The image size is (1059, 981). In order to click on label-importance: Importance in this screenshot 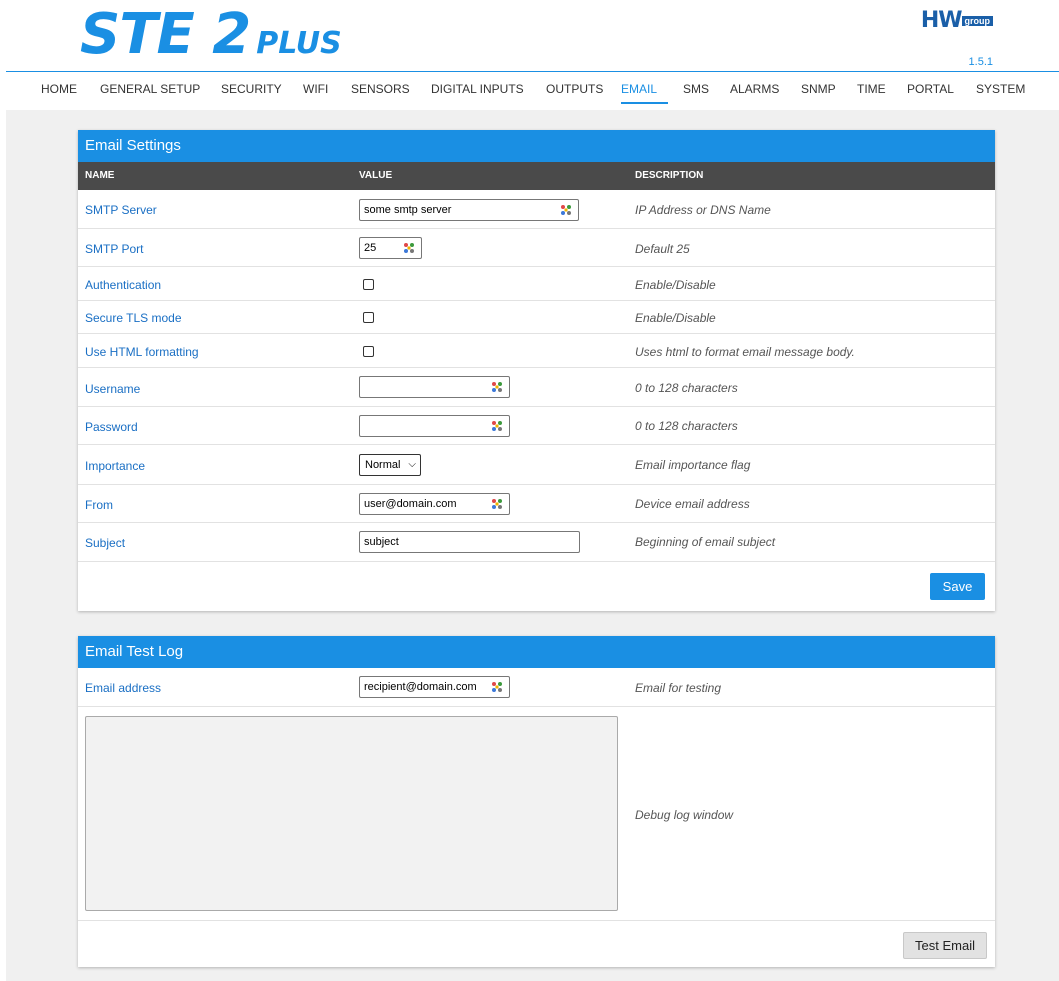, I will do `click(115, 466)`.